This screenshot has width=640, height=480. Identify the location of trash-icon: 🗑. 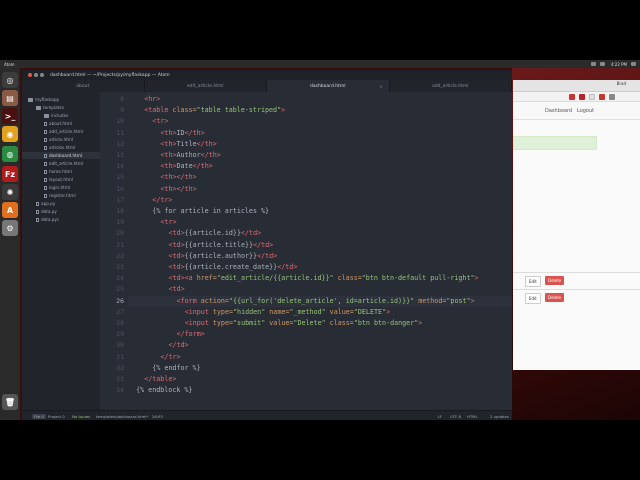
(10, 402).